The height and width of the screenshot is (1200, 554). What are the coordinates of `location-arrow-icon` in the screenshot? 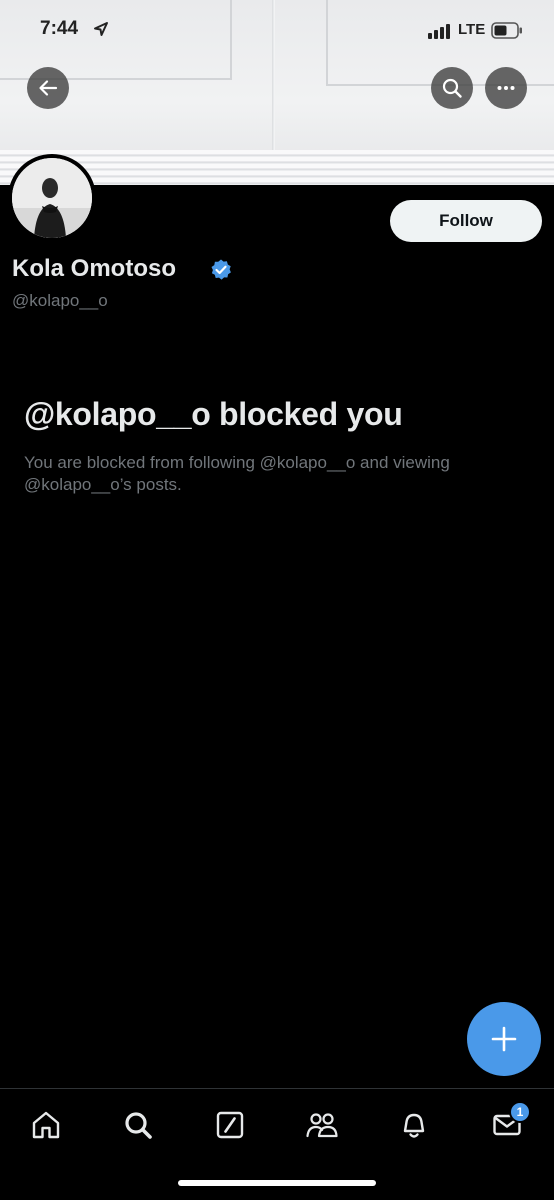 It's located at (101, 29).